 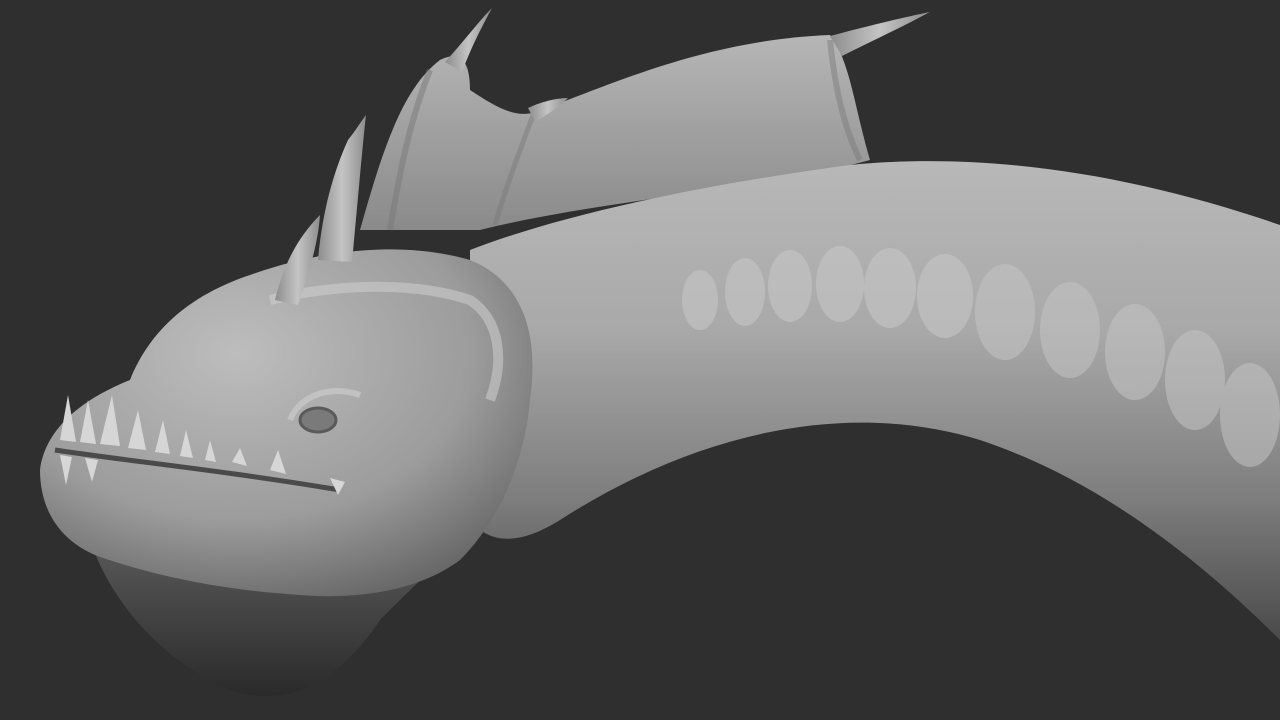 I want to click on eye, so click(x=318, y=420).